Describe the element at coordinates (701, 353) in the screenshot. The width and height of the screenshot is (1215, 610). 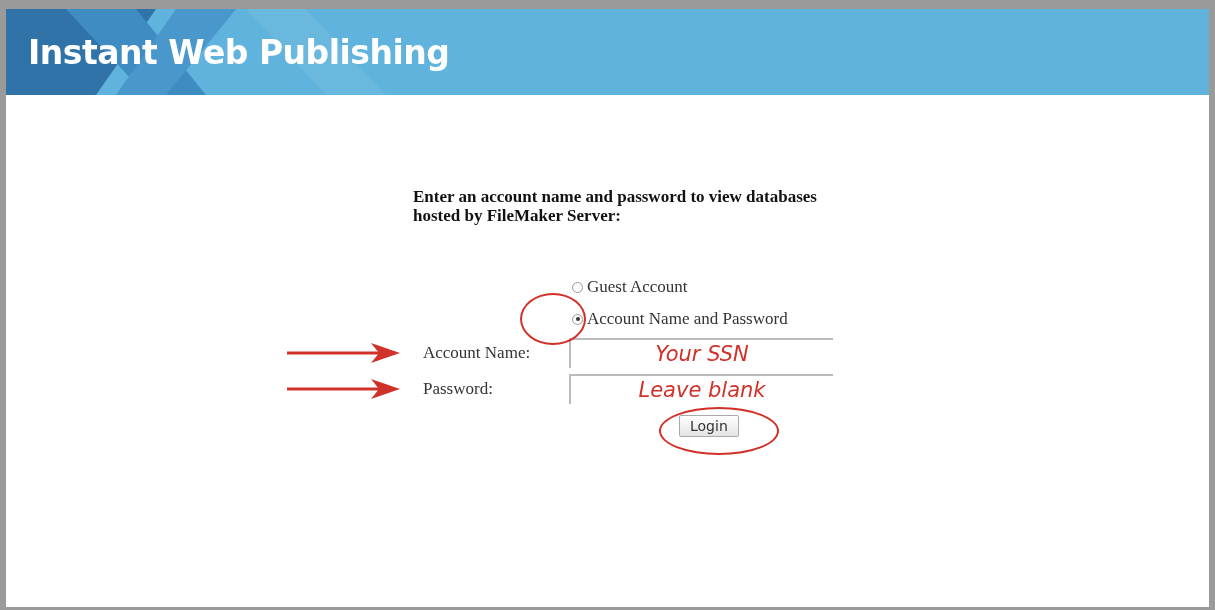
I see `input-field: Your SSN` at that location.